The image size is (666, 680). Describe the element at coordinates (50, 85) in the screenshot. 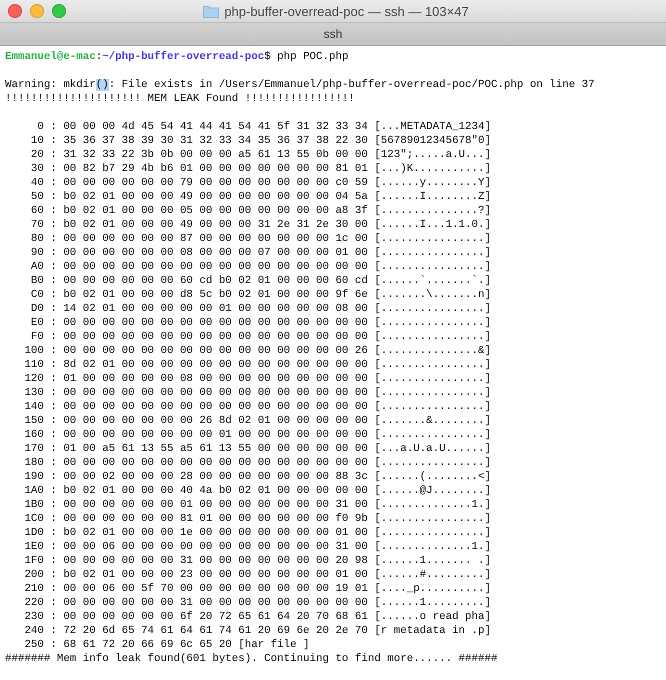

I see `warning-text: Warning: mkdir` at that location.